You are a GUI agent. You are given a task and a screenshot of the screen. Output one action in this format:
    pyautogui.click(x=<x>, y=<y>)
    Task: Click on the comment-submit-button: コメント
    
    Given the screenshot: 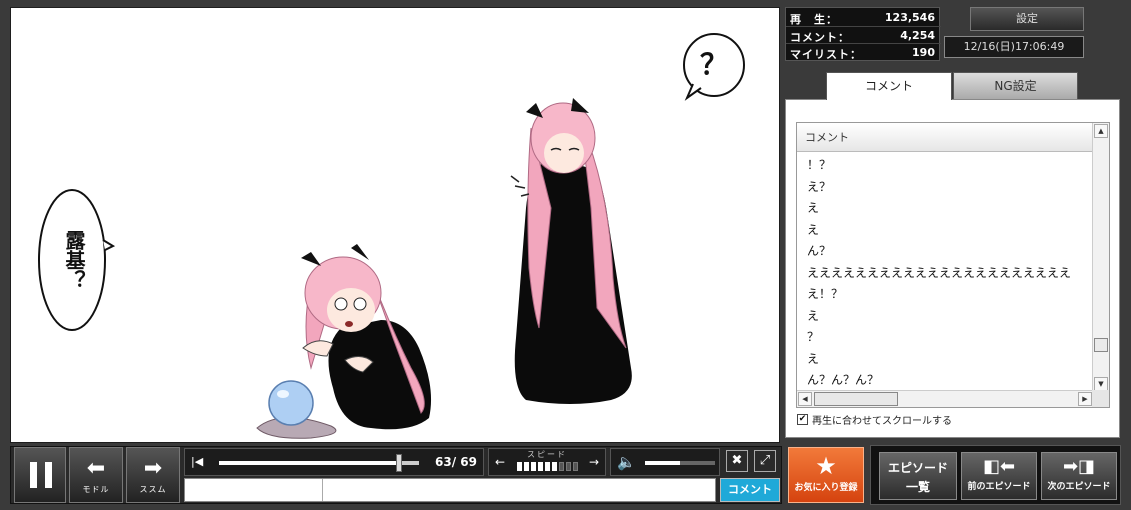 What is the action you would take?
    pyautogui.click(x=750, y=490)
    